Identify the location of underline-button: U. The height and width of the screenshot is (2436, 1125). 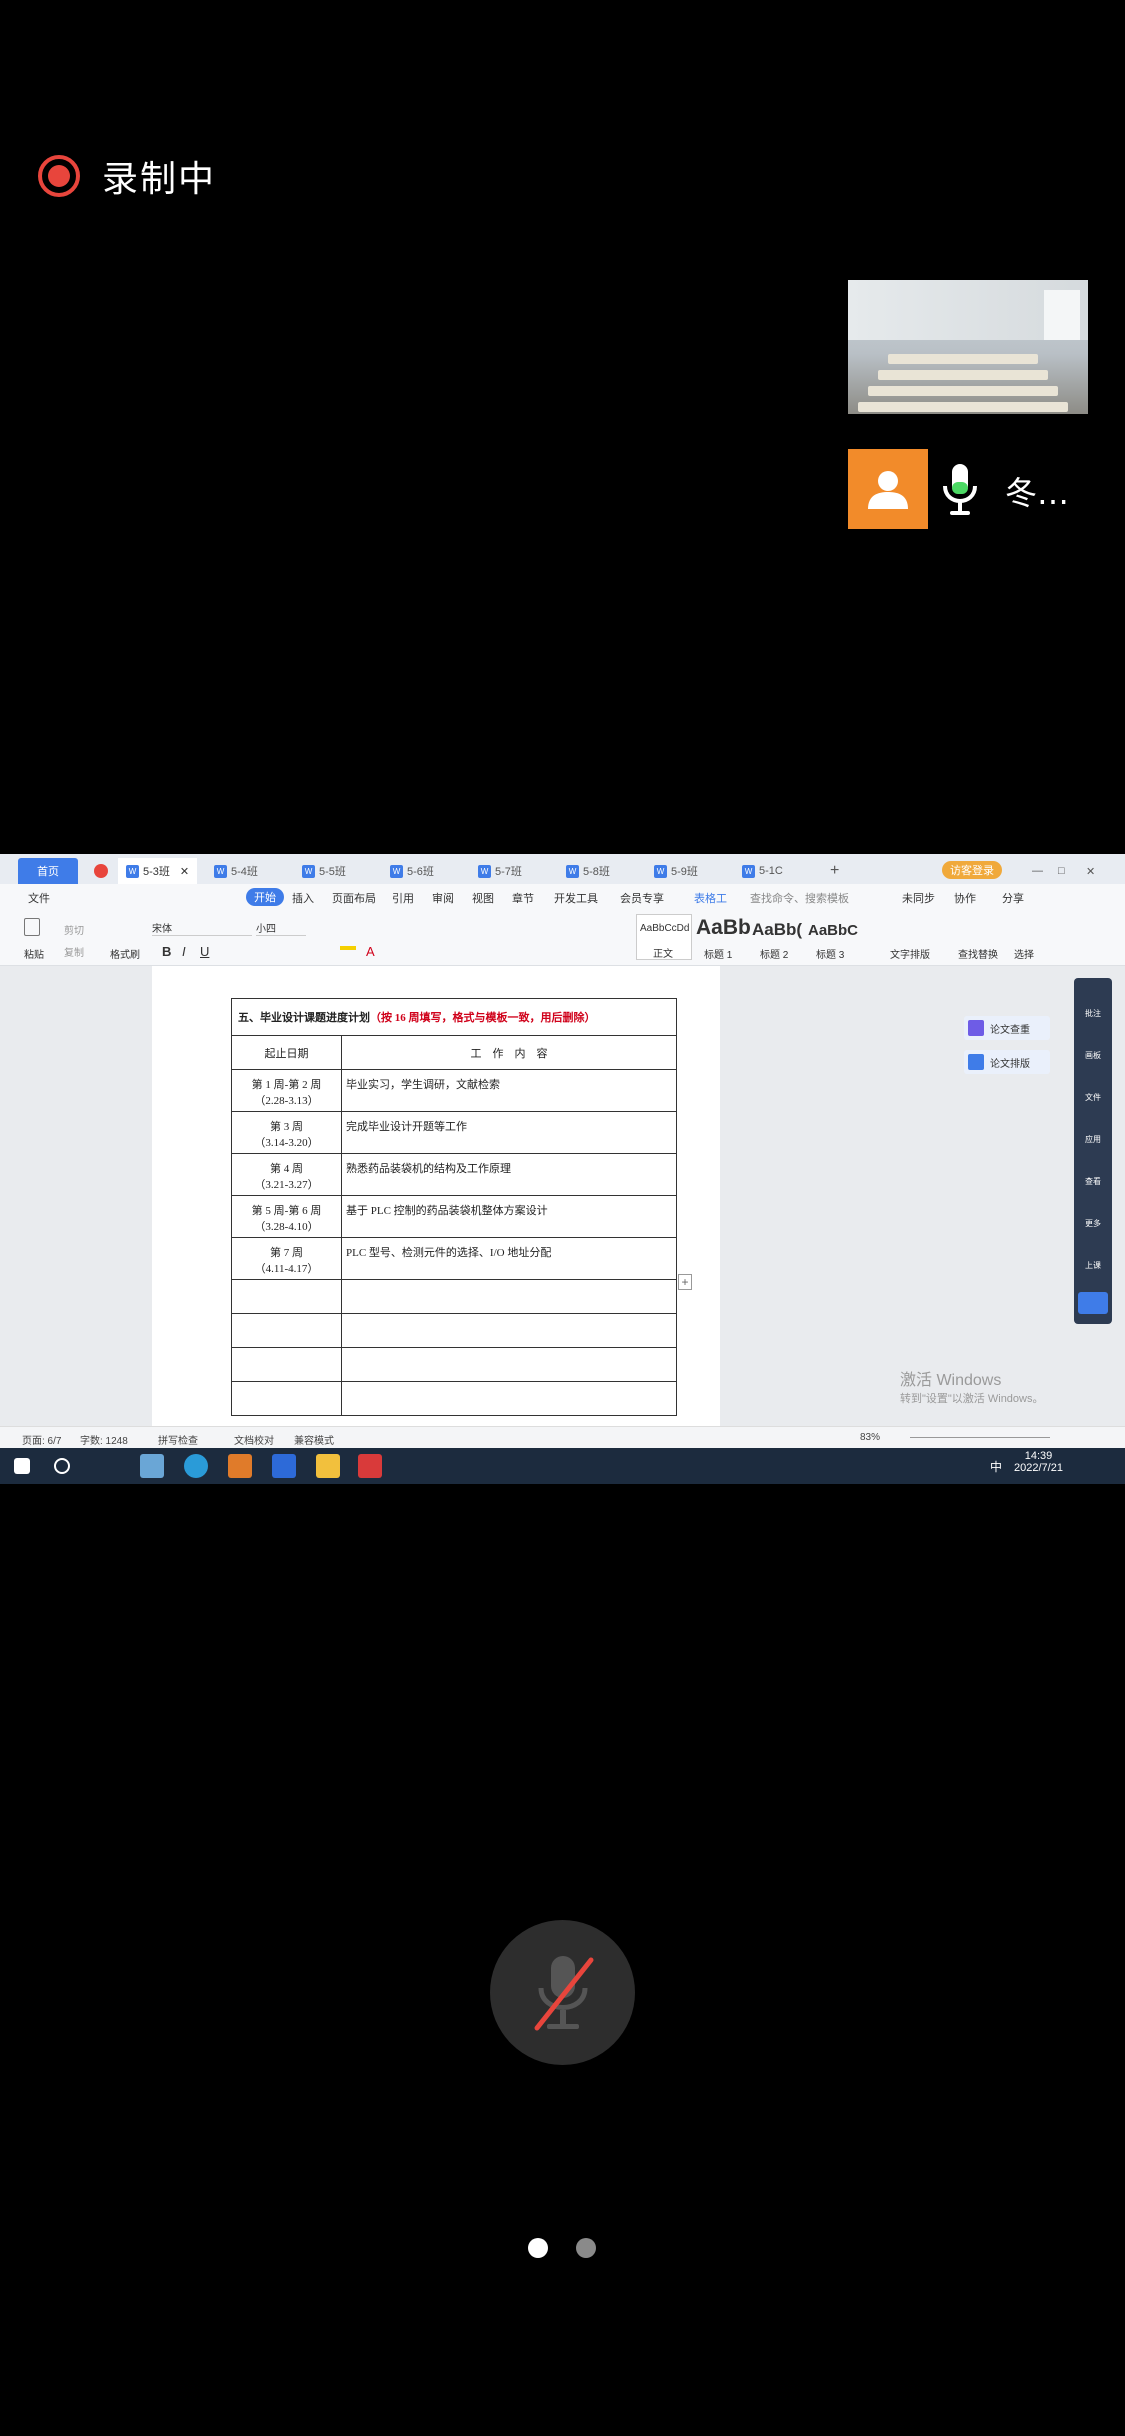
(204, 951).